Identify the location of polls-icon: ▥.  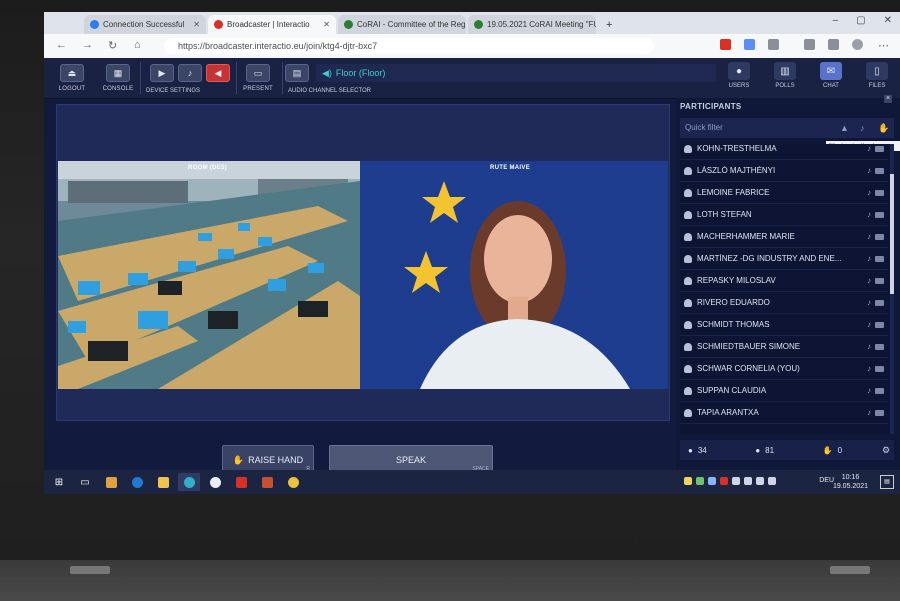
(785, 71).